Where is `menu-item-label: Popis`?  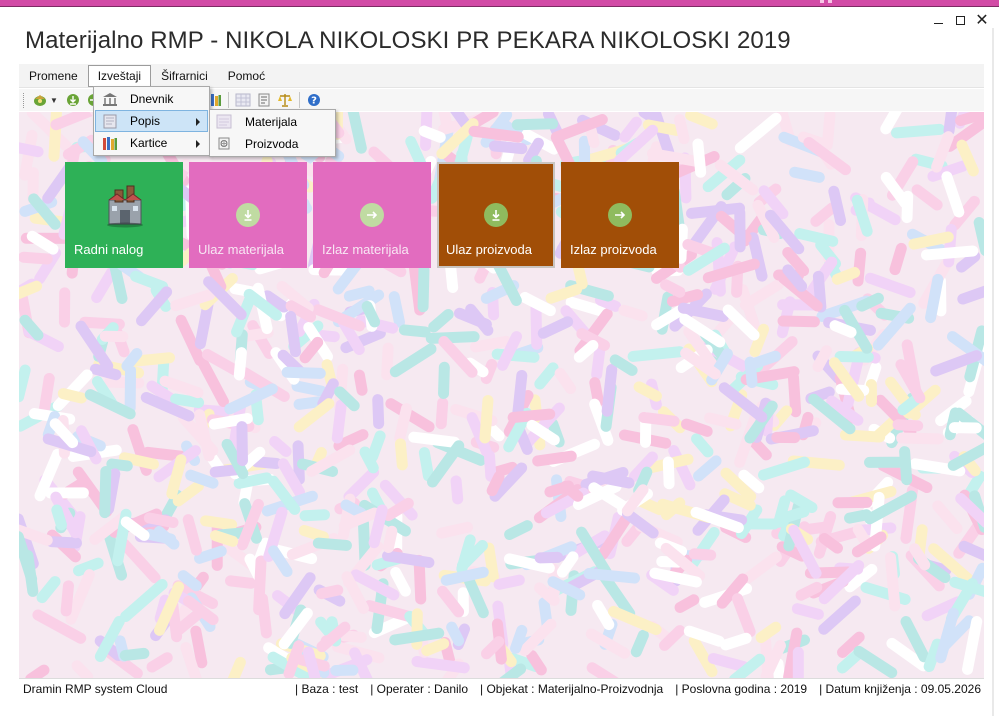
menu-item-label: Popis is located at coordinates (145, 121).